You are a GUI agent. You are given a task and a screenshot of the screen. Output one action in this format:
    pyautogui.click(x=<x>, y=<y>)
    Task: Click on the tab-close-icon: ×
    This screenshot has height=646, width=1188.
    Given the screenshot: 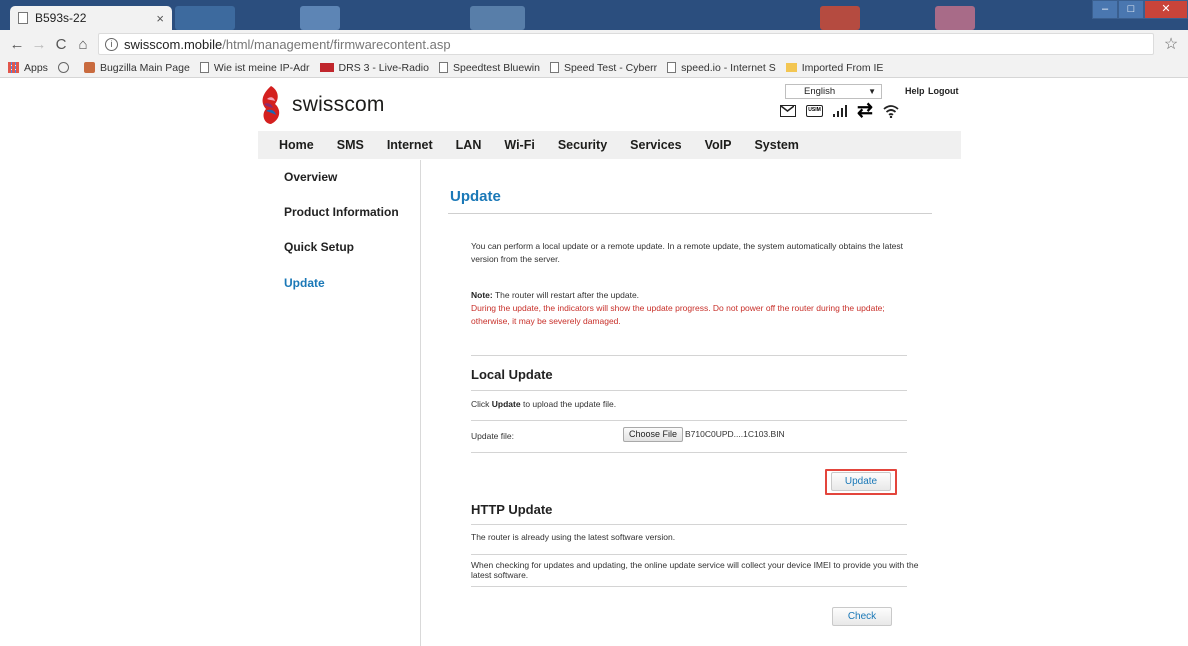 What is the action you would take?
    pyautogui.click(x=160, y=18)
    